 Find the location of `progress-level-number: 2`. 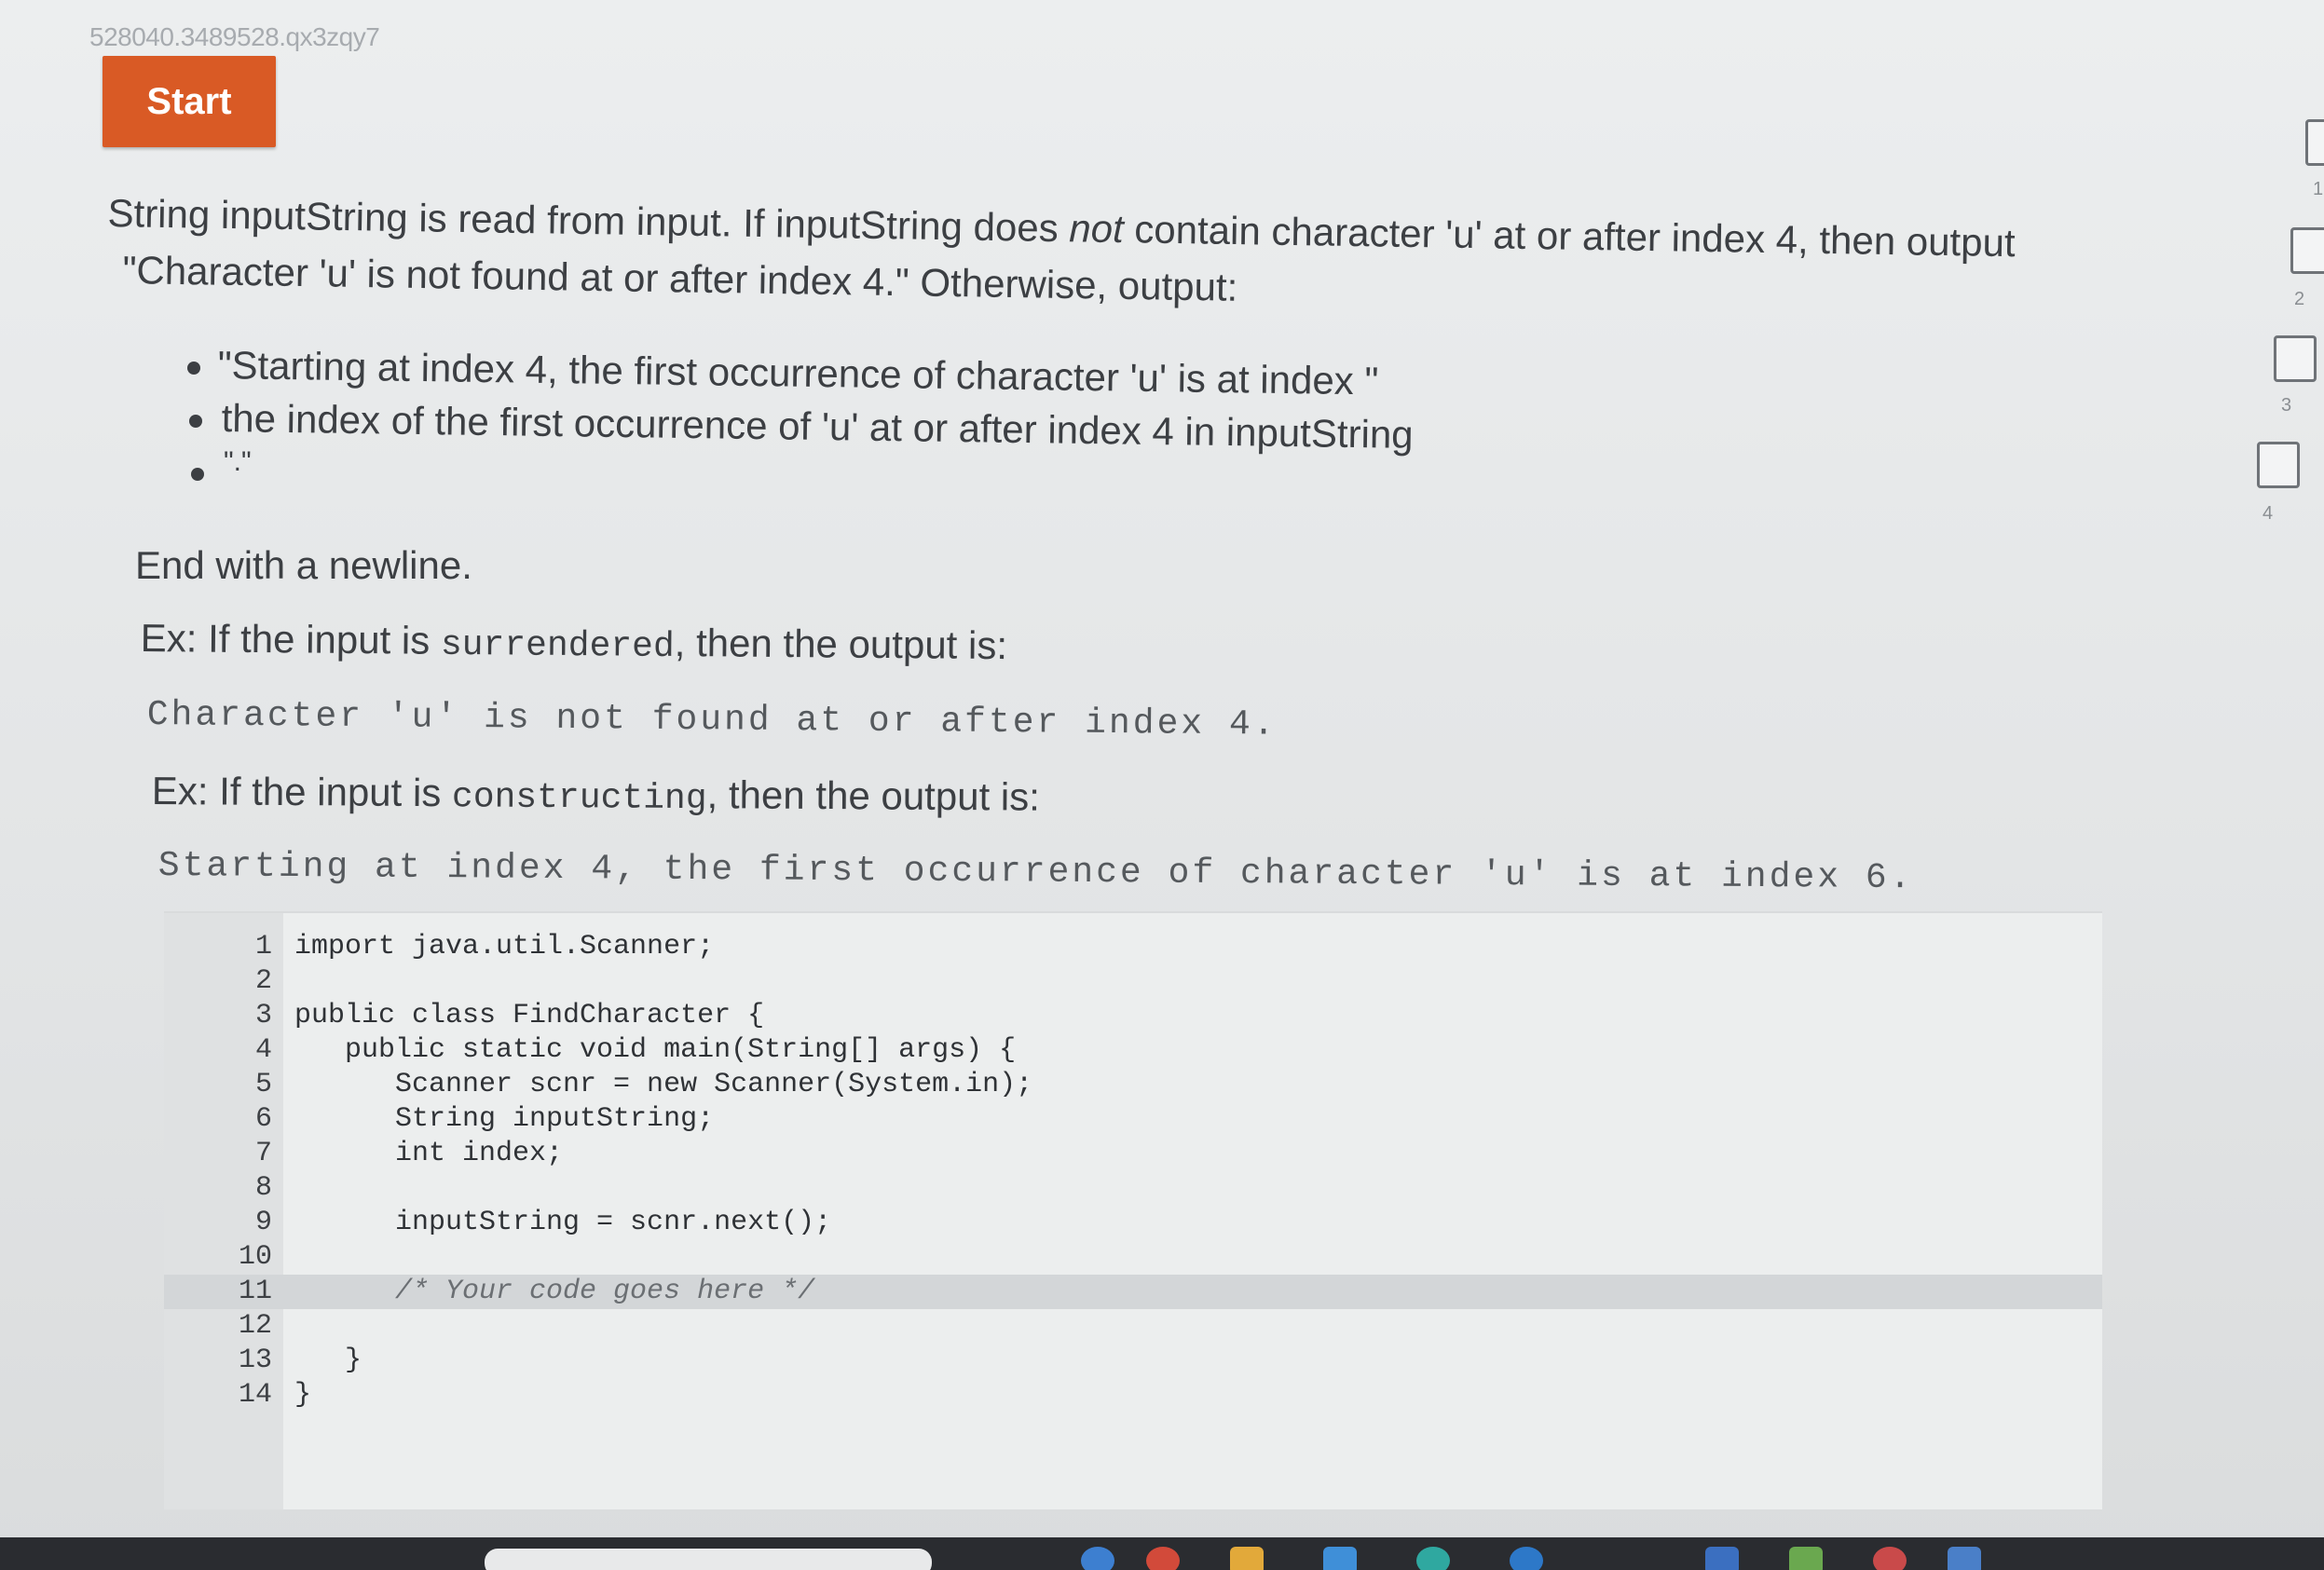

progress-level-number: 2 is located at coordinates (2299, 299).